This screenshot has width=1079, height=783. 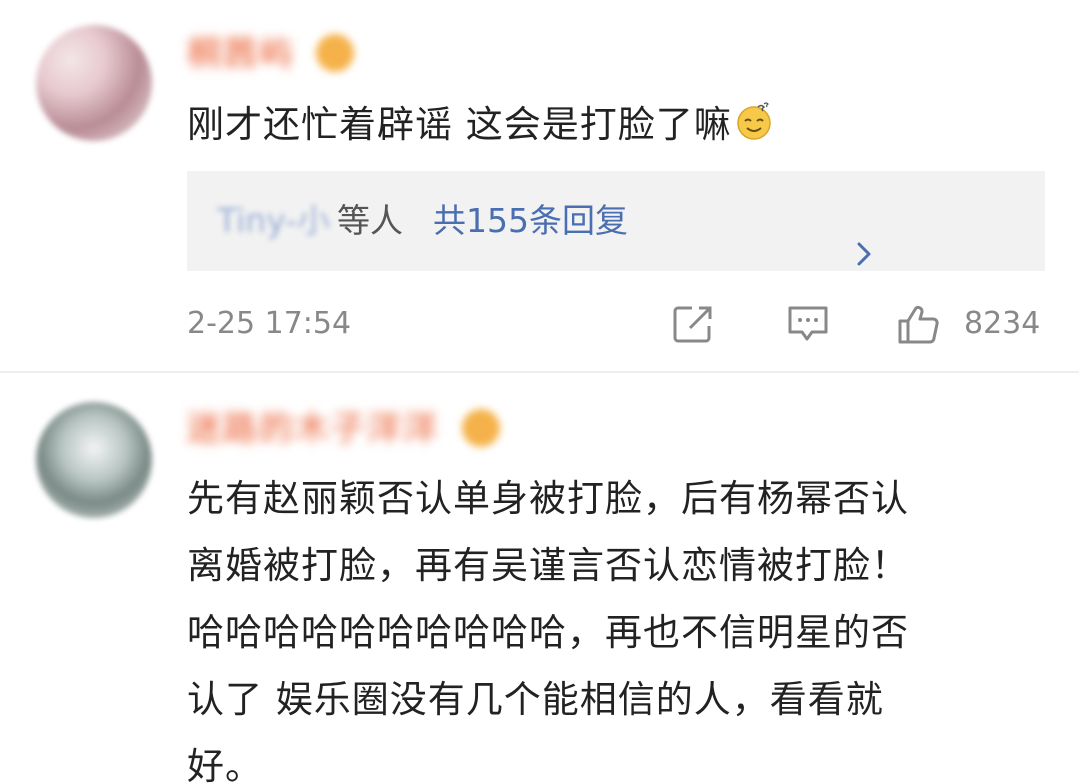 What do you see at coordinates (530, 221) in the screenshot?
I see `view-replies-link: 共155条回复` at bounding box center [530, 221].